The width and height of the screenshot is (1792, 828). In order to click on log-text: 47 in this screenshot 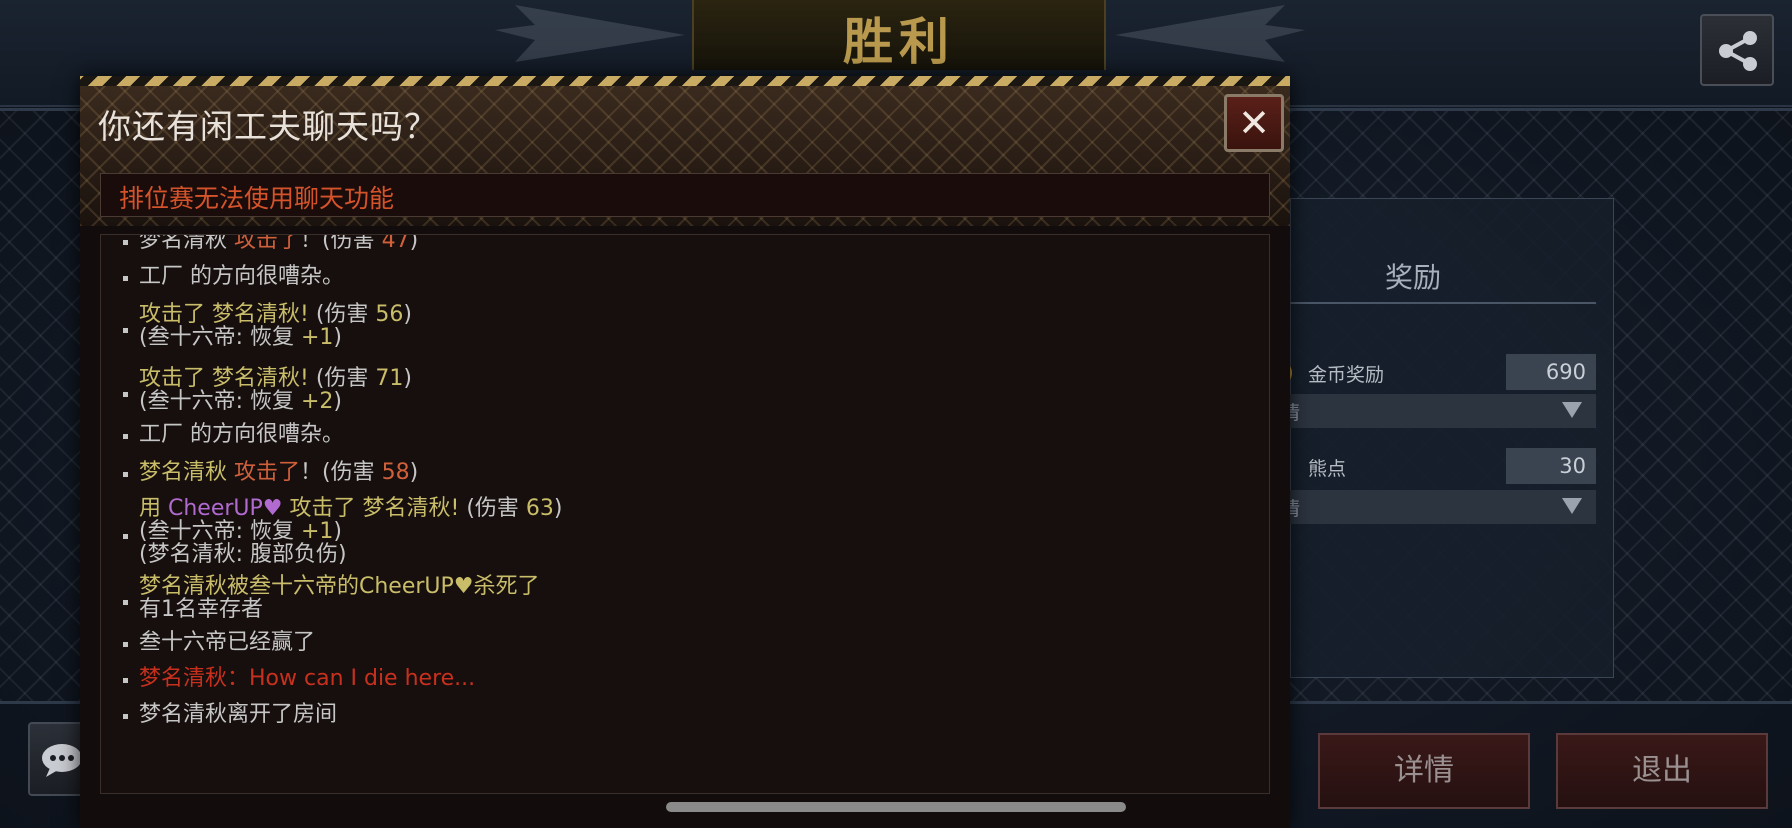, I will do `click(395, 243)`.